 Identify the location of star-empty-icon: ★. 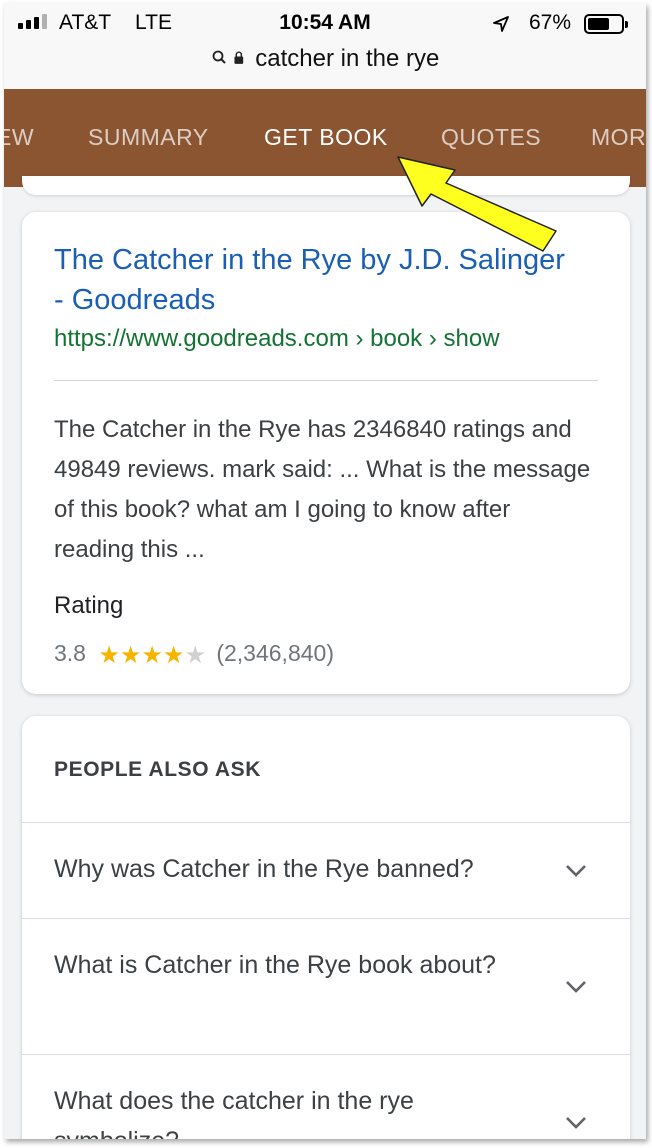
(195, 655).